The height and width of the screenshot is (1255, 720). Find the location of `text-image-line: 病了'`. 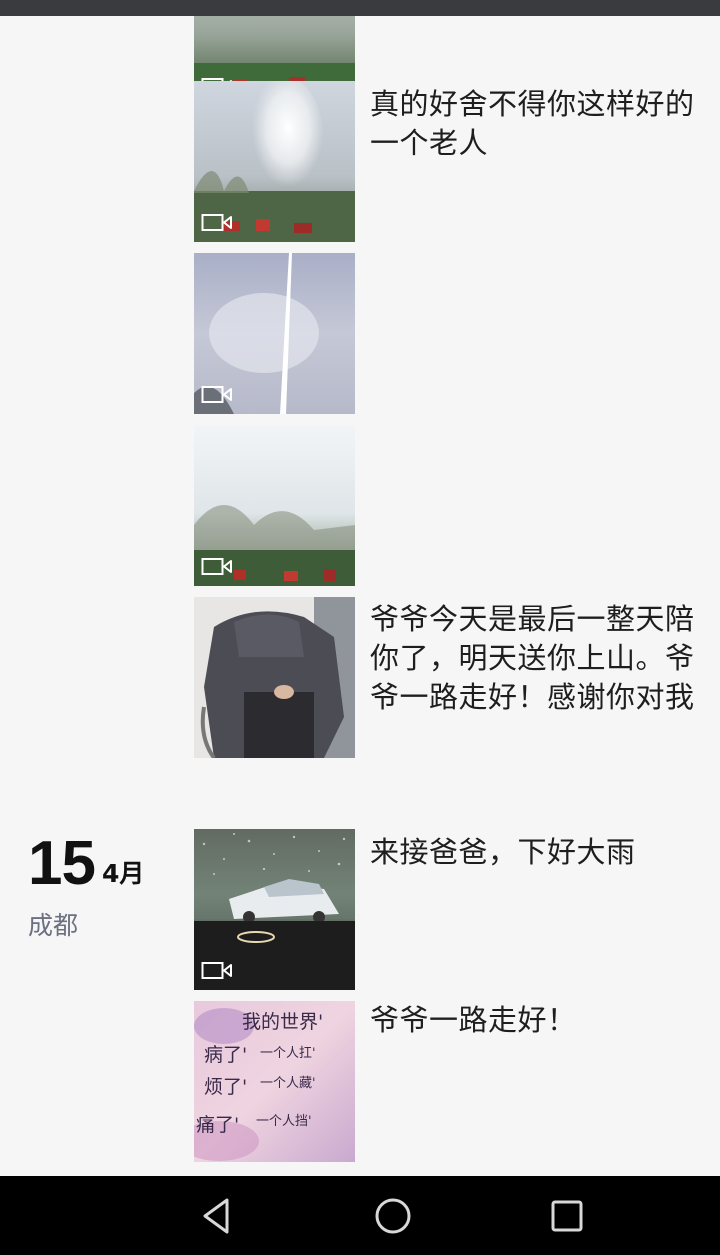

text-image-line: 病了' is located at coordinates (225, 1055).